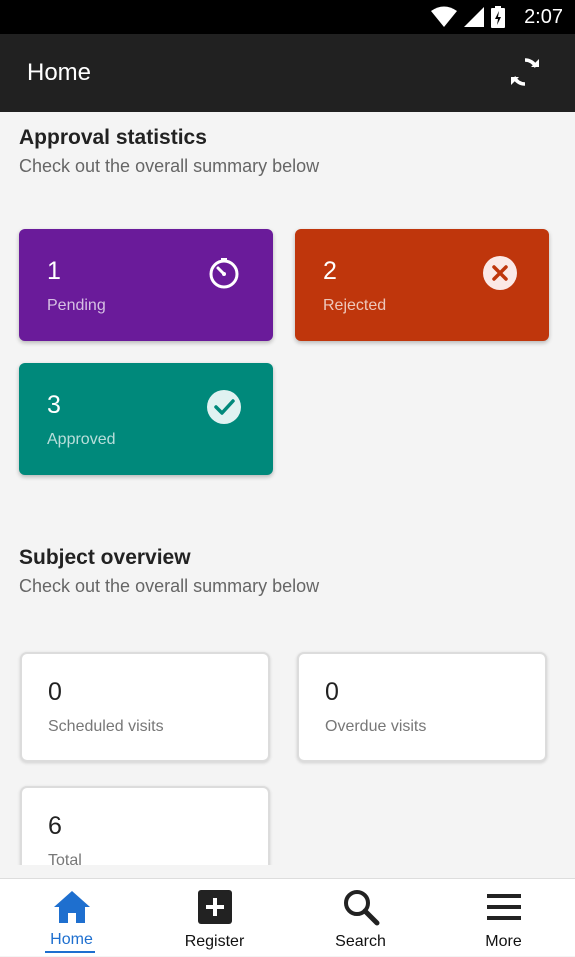  I want to click on total-card: 6 Total, so click(145, 825).